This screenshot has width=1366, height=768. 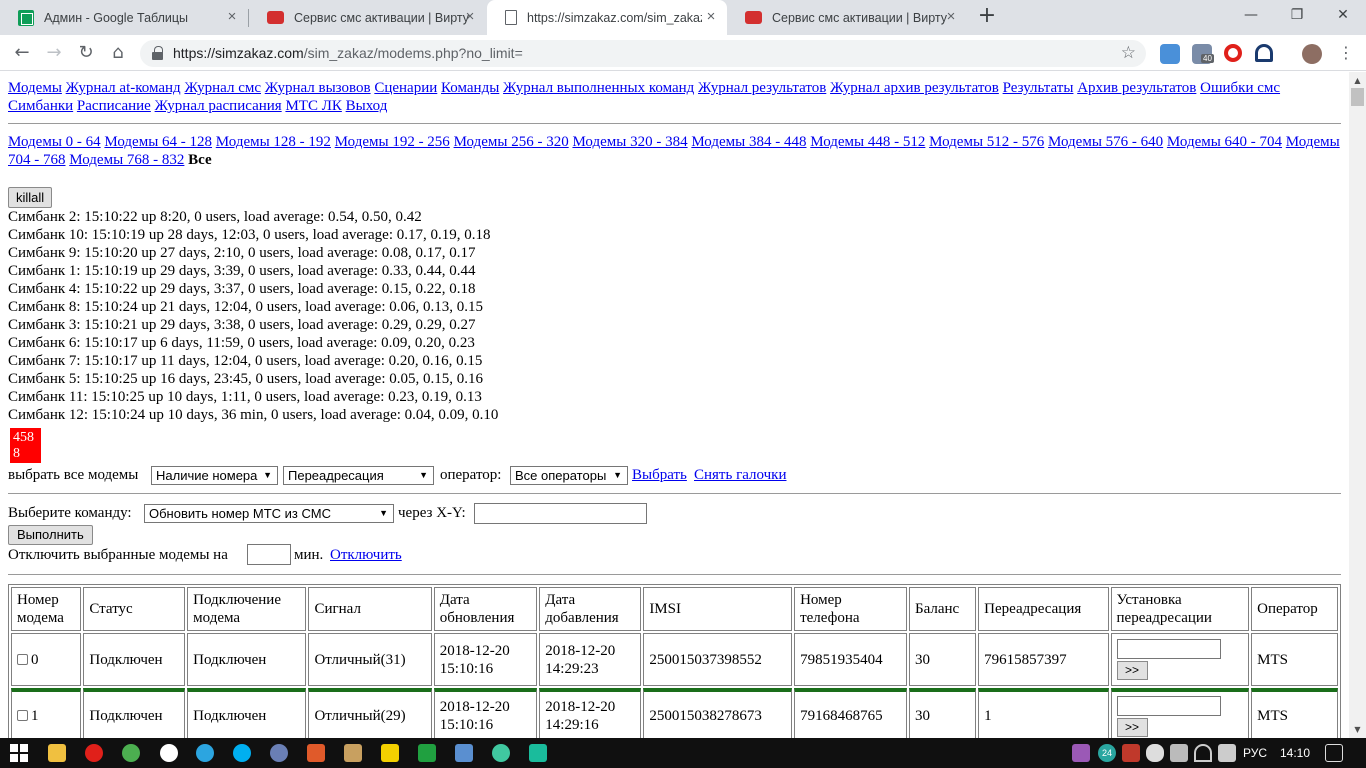 What do you see at coordinates (914, 88) in the screenshot?
I see `nav-link: Журнал архив результатов` at bounding box center [914, 88].